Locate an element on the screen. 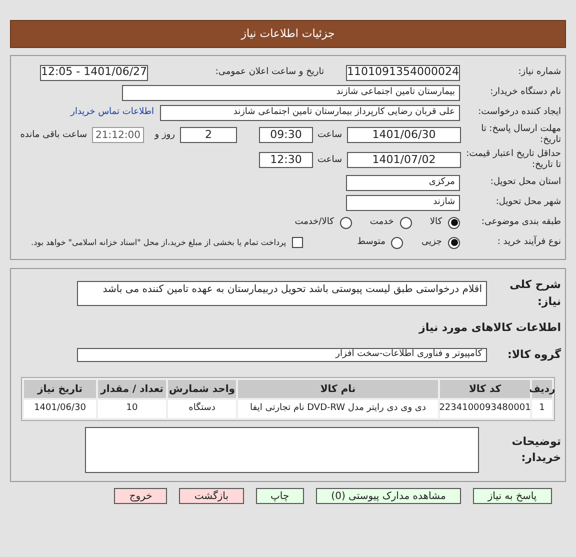  column-header: تعداد / مقدار is located at coordinates (132, 389).